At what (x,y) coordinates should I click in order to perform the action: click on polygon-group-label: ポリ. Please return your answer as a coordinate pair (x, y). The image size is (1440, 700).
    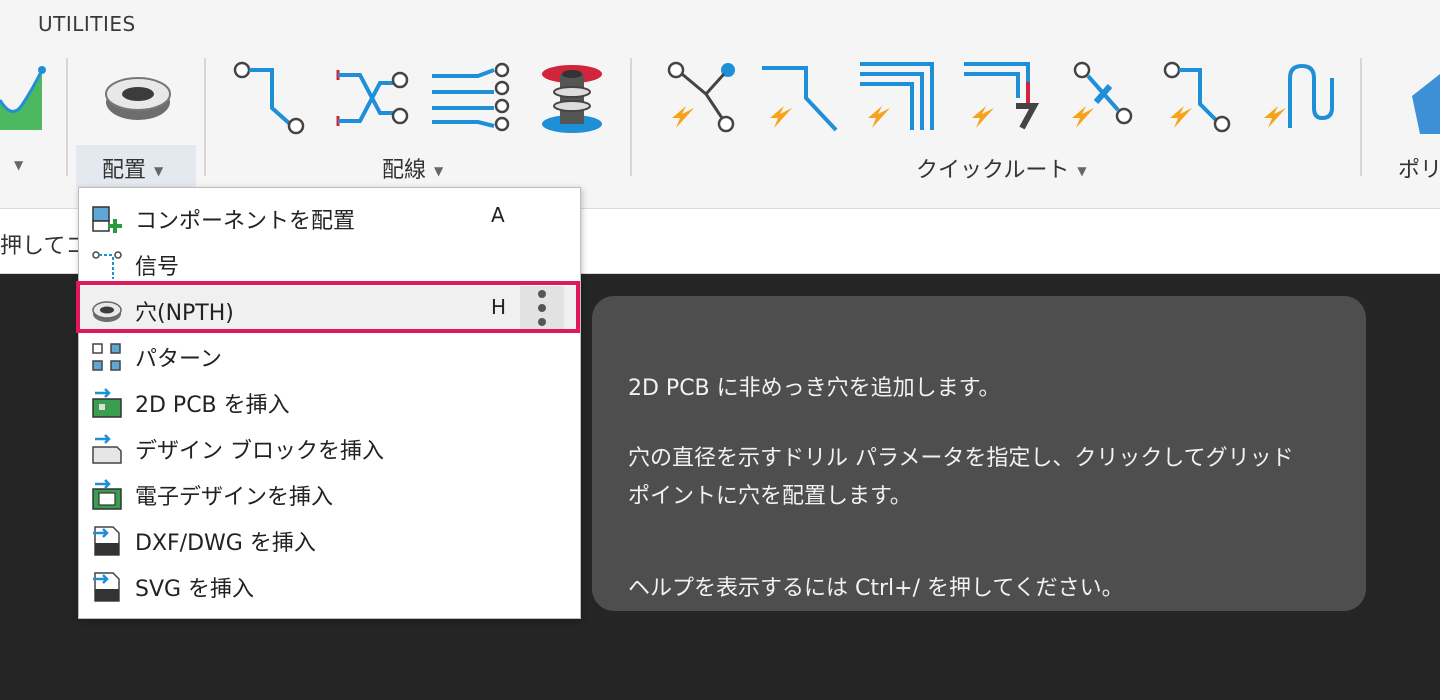
    Looking at the image, I should click on (1419, 168).